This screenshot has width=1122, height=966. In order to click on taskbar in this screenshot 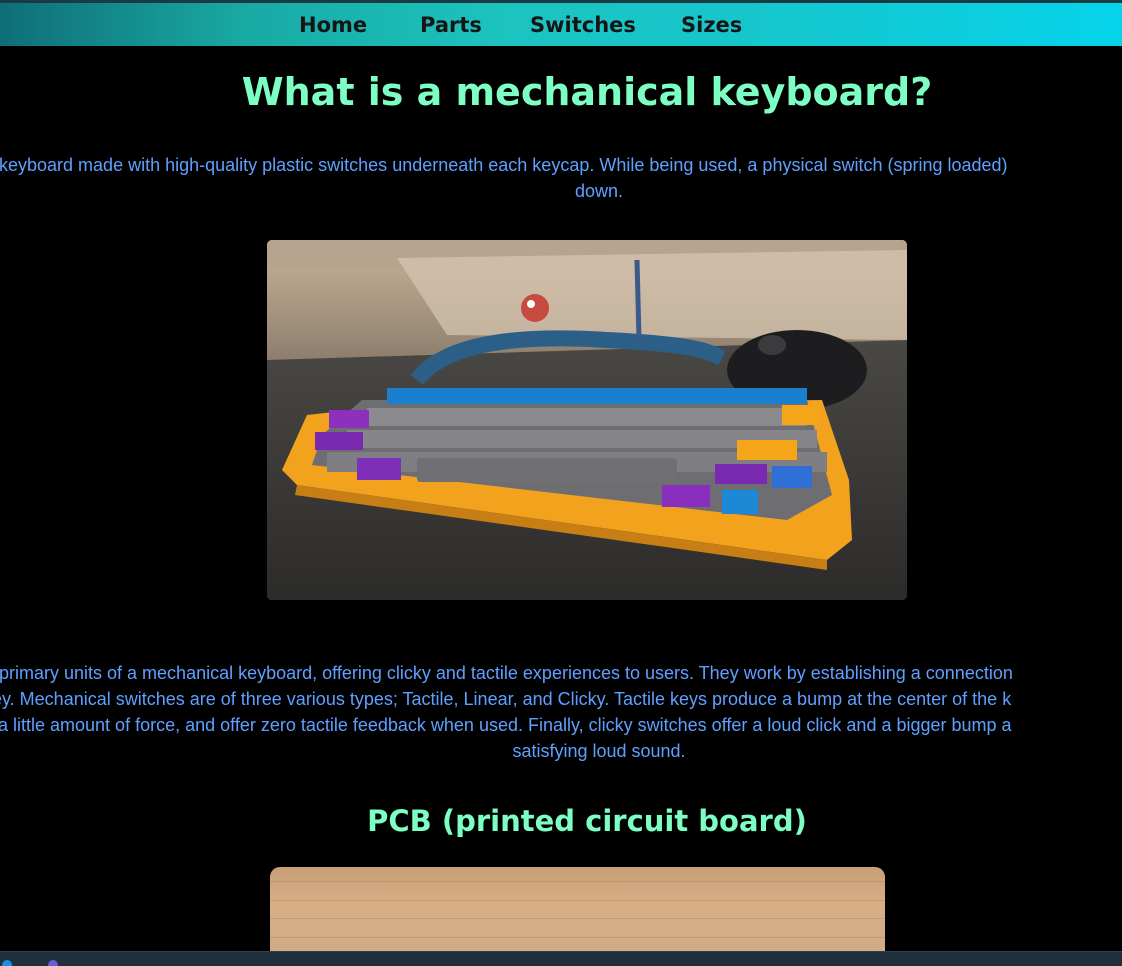, I will do `click(561, 958)`.